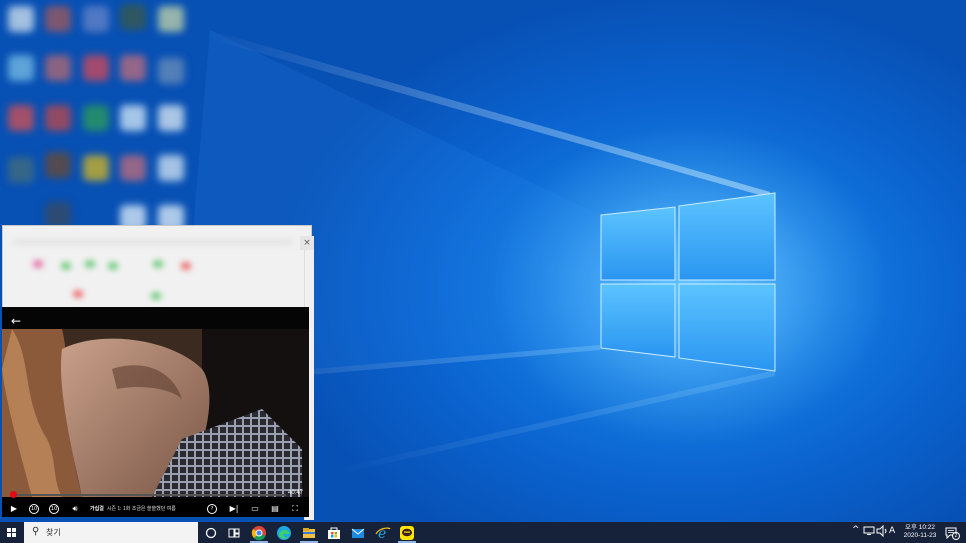 This screenshot has width=966, height=543. I want to click on episode-title: 가십걸, so click(97, 509).